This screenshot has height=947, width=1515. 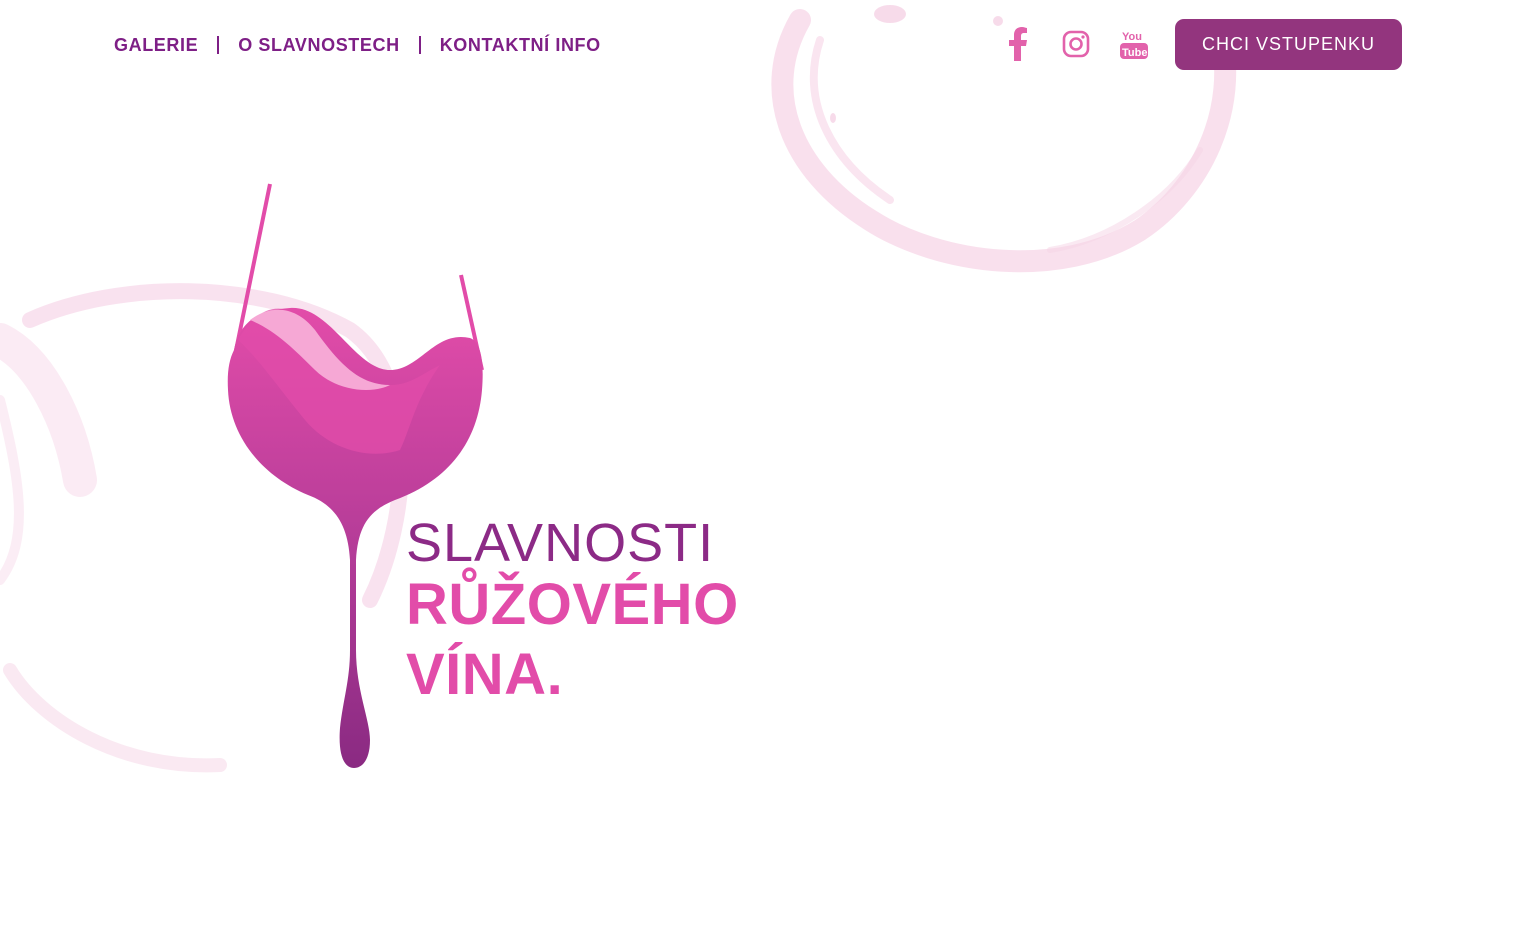 I want to click on social-links: You Tube, so click(x=1076, y=44).